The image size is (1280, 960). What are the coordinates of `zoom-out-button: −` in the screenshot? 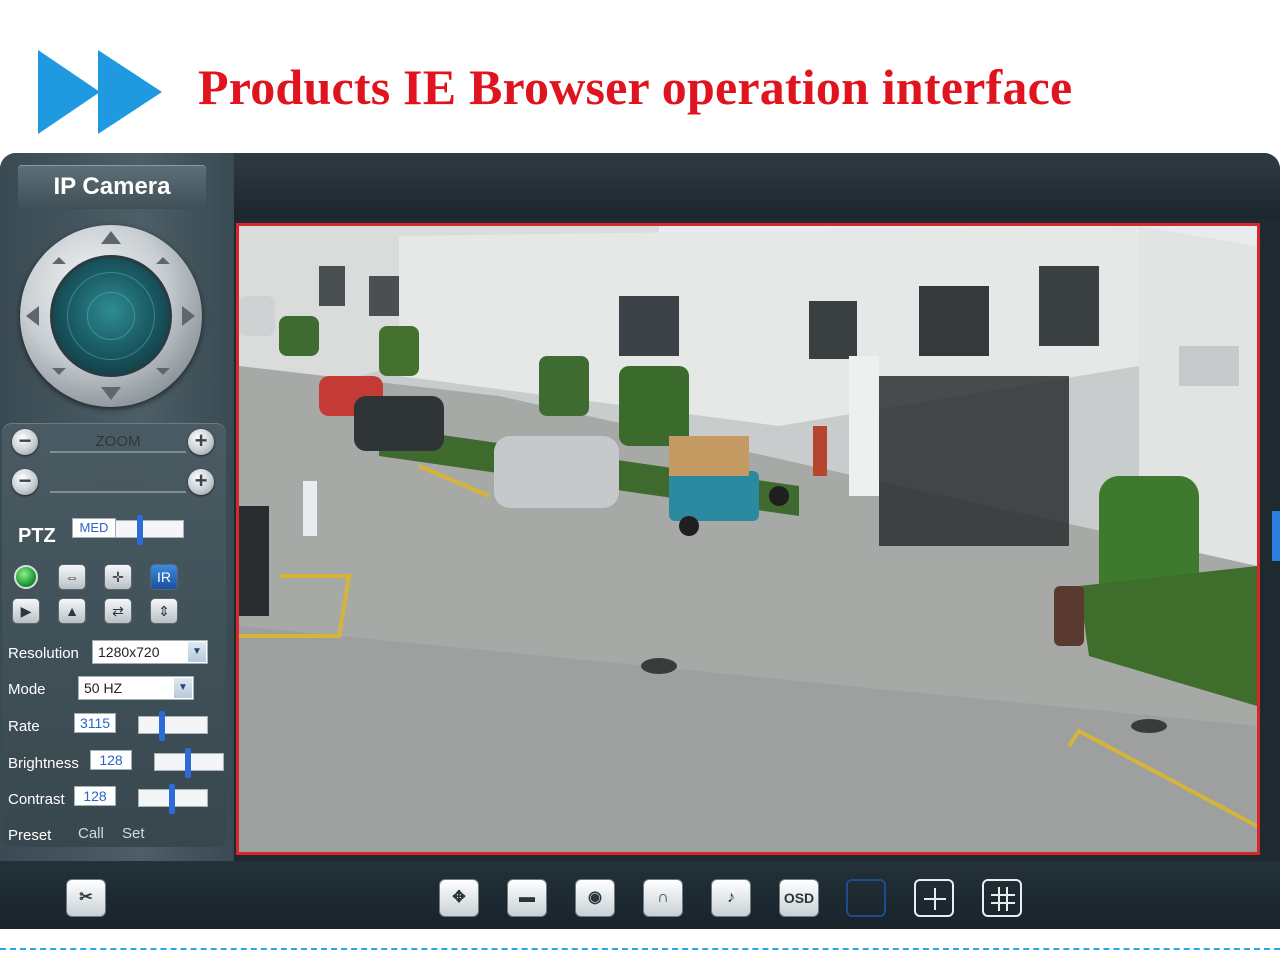 It's located at (25, 442).